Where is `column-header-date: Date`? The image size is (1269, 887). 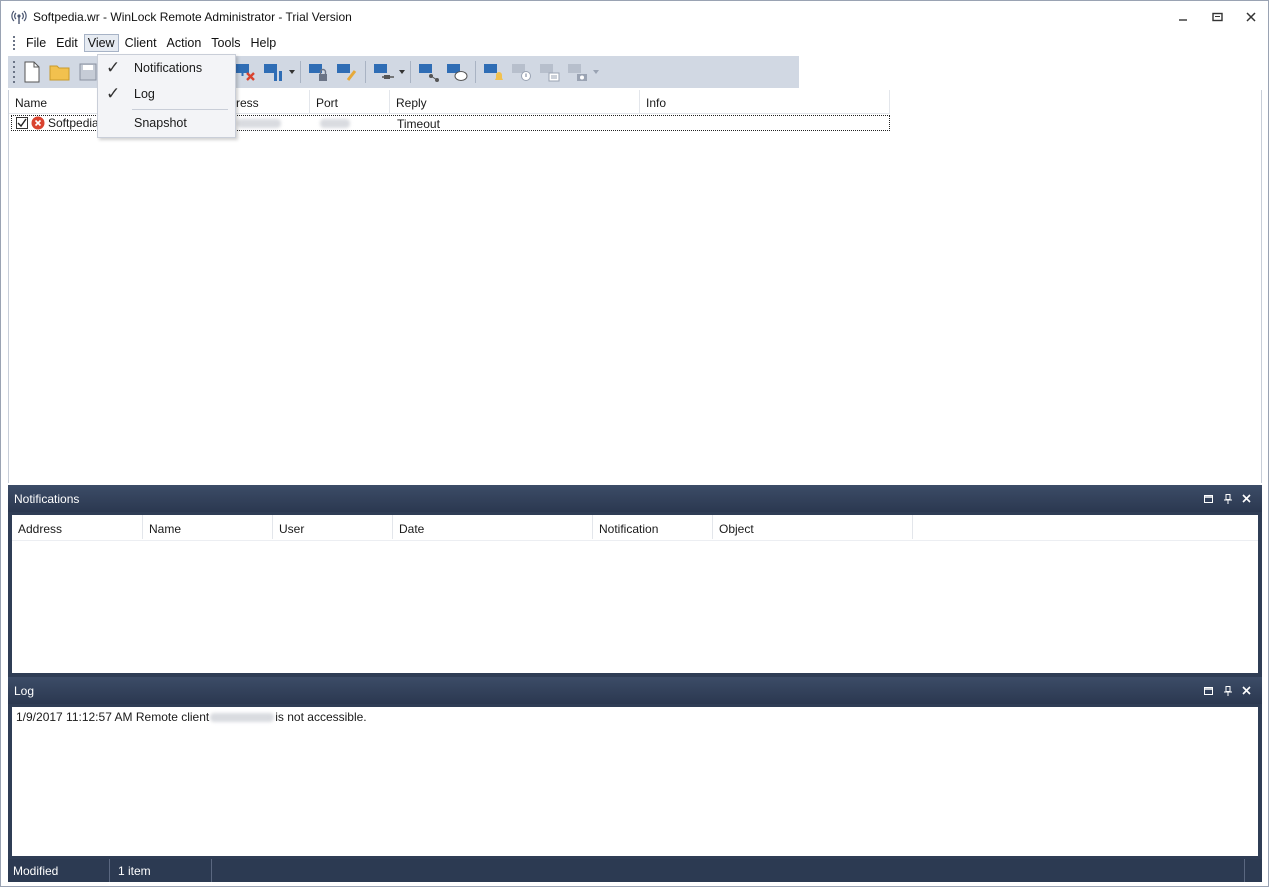 column-header-date: Date is located at coordinates (493, 527).